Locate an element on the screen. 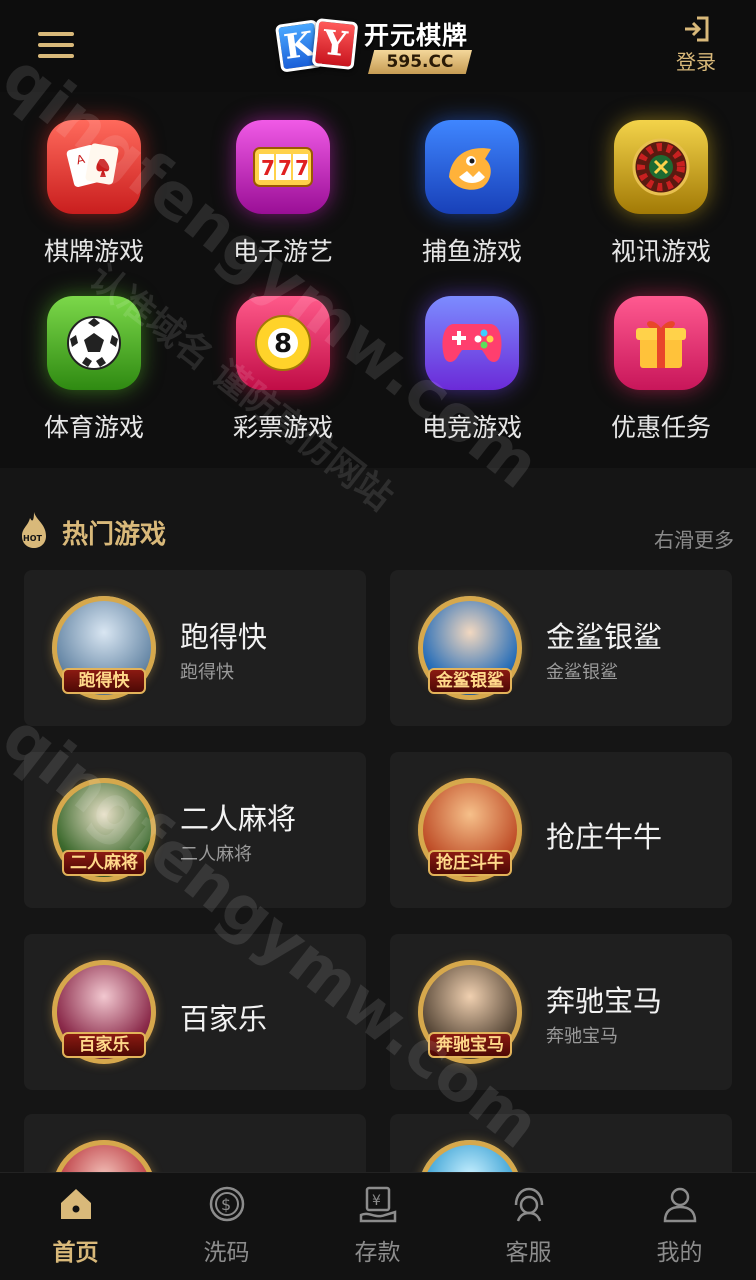 This screenshot has width=756, height=1280. nav-label: 我的 is located at coordinates (679, 1253).